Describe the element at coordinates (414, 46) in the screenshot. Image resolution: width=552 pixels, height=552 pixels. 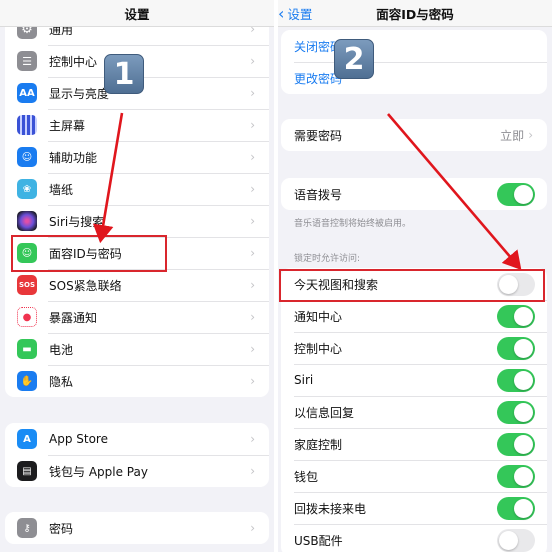
I see `turn-off-passcode-link: 关闭密码` at that location.